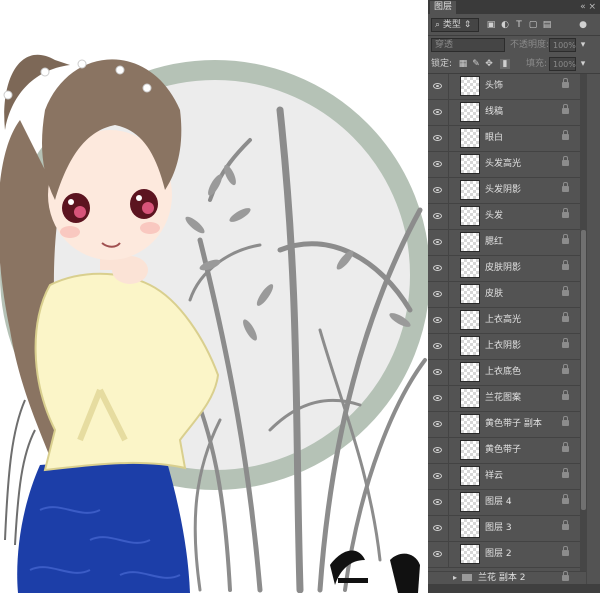 This screenshot has height=593, width=600. What do you see at coordinates (507, 139) in the screenshot?
I see `layer-row: 眼白` at bounding box center [507, 139].